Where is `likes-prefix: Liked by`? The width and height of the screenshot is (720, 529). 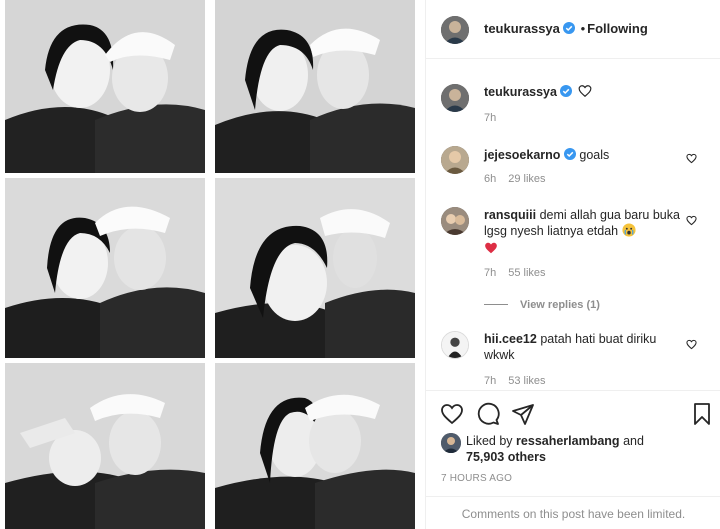 likes-prefix: Liked by is located at coordinates (489, 441).